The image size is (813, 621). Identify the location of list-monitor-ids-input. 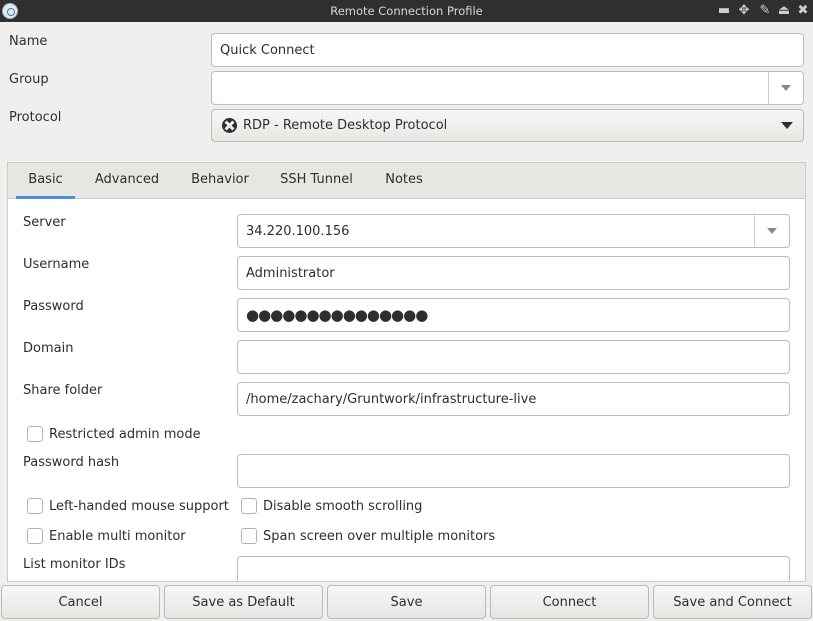
(513, 568).